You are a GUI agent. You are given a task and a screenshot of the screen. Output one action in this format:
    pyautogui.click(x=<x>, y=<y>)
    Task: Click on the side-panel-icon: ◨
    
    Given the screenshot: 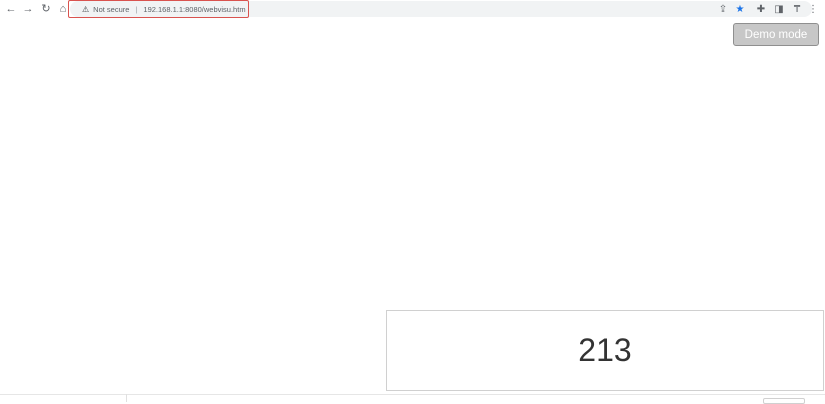 What is the action you would take?
    pyautogui.click(x=779, y=9)
    